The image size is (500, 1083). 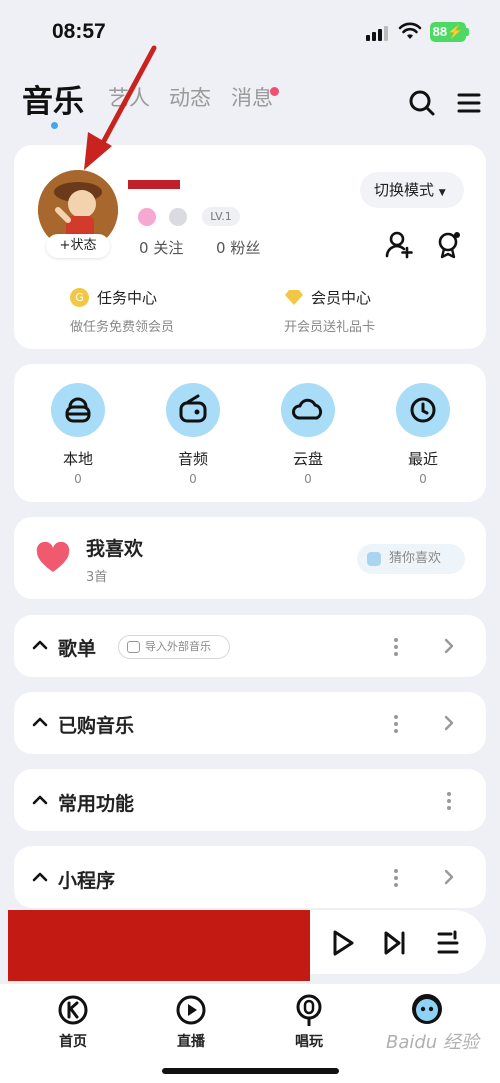 I want to click on audio-label: 音频, so click(x=192, y=459).